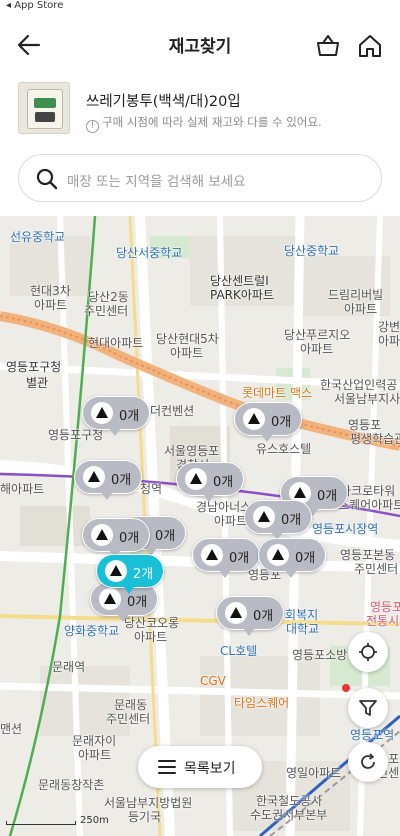 This screenshot has width=400, height=836. What do you see at coordinates (303, 629) in the screenshot?
I see `map-label: 대학교` at bounding box center [303, 629].